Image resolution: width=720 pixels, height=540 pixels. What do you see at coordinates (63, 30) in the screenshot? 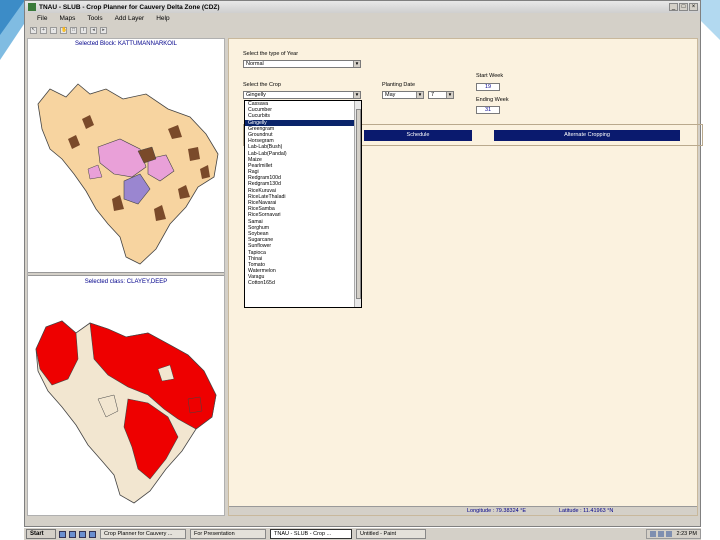
I see `pan-icon: ✋` at bounding box center [63, 30].